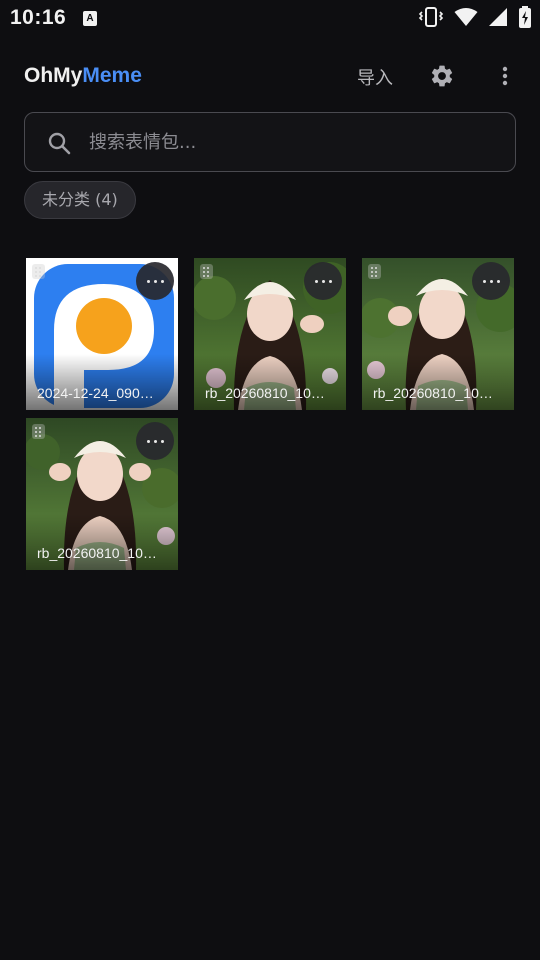  I want to click on app-title-part1: OhMy, so click(53, 75).